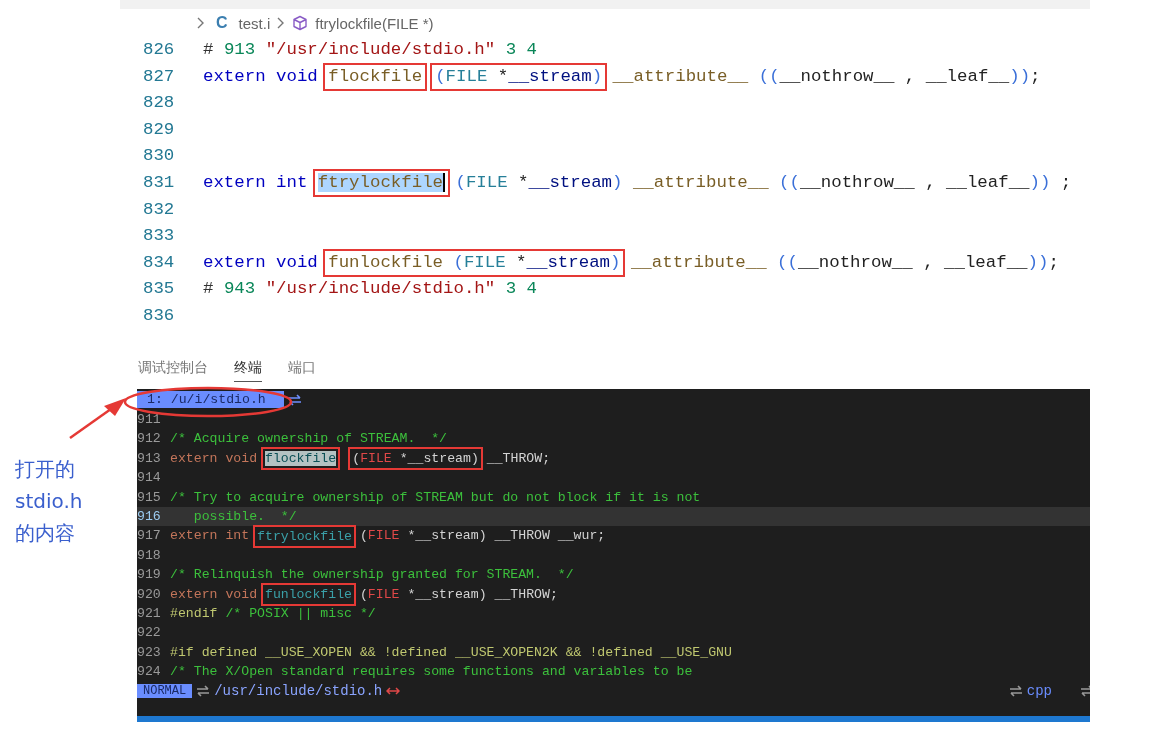 The image size is (1163, 734). Describe the element at coordinates (298, 691) in the screenshot. I see `file-path: /usr/include/stdio.h` at that location.